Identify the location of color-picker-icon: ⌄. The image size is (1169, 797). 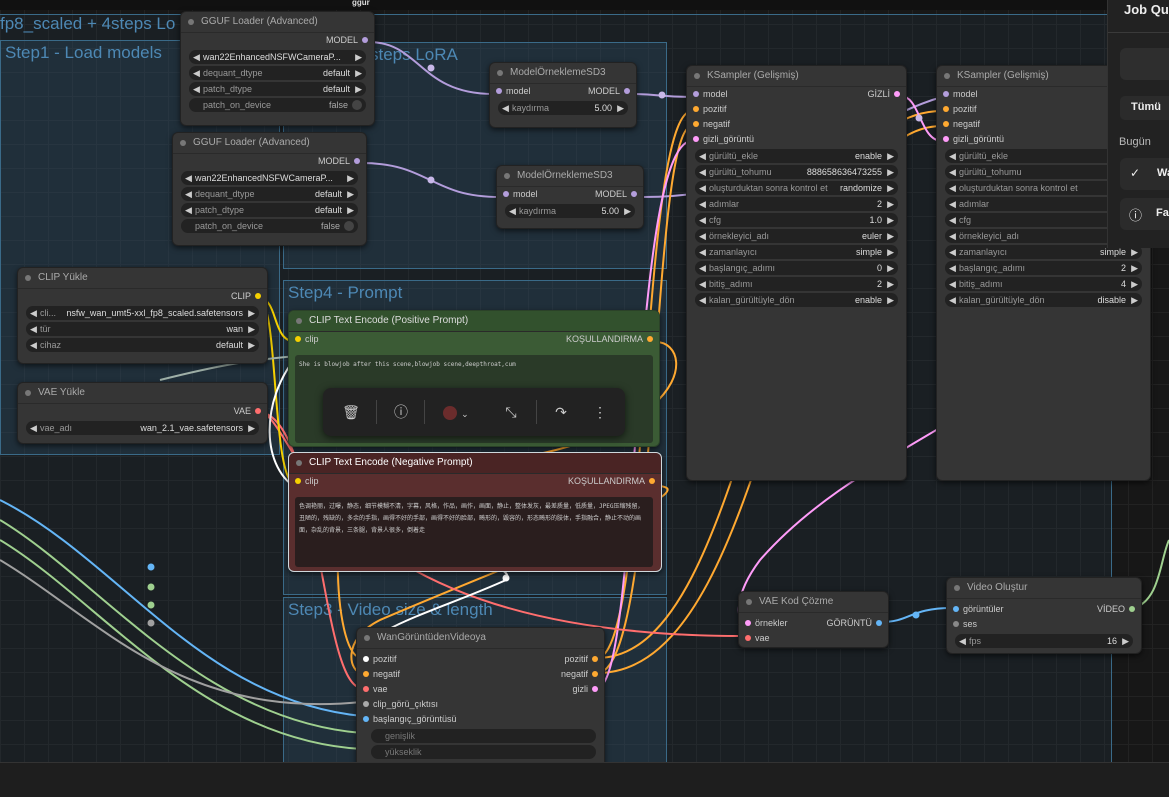
(456, 412).